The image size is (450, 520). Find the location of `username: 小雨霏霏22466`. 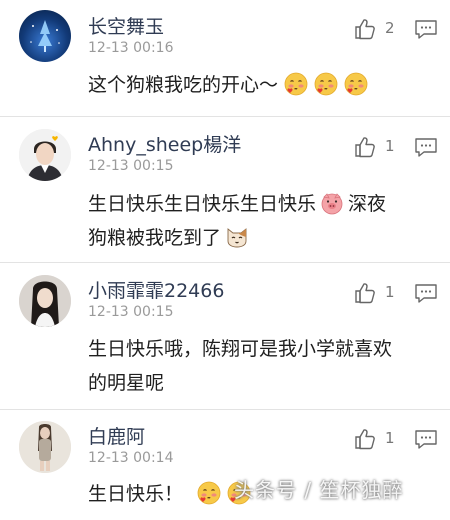

username: 小雨霏霏22466 is located at coordinates (156, 289).